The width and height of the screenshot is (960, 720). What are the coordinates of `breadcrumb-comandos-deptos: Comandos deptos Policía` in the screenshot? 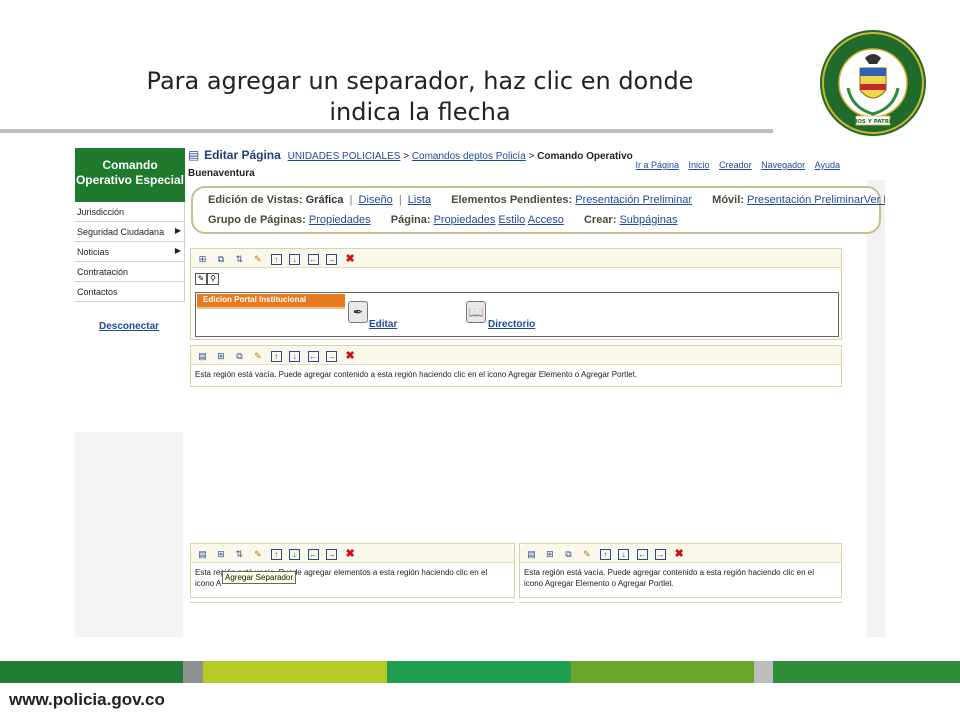 It's located at (469, 156).